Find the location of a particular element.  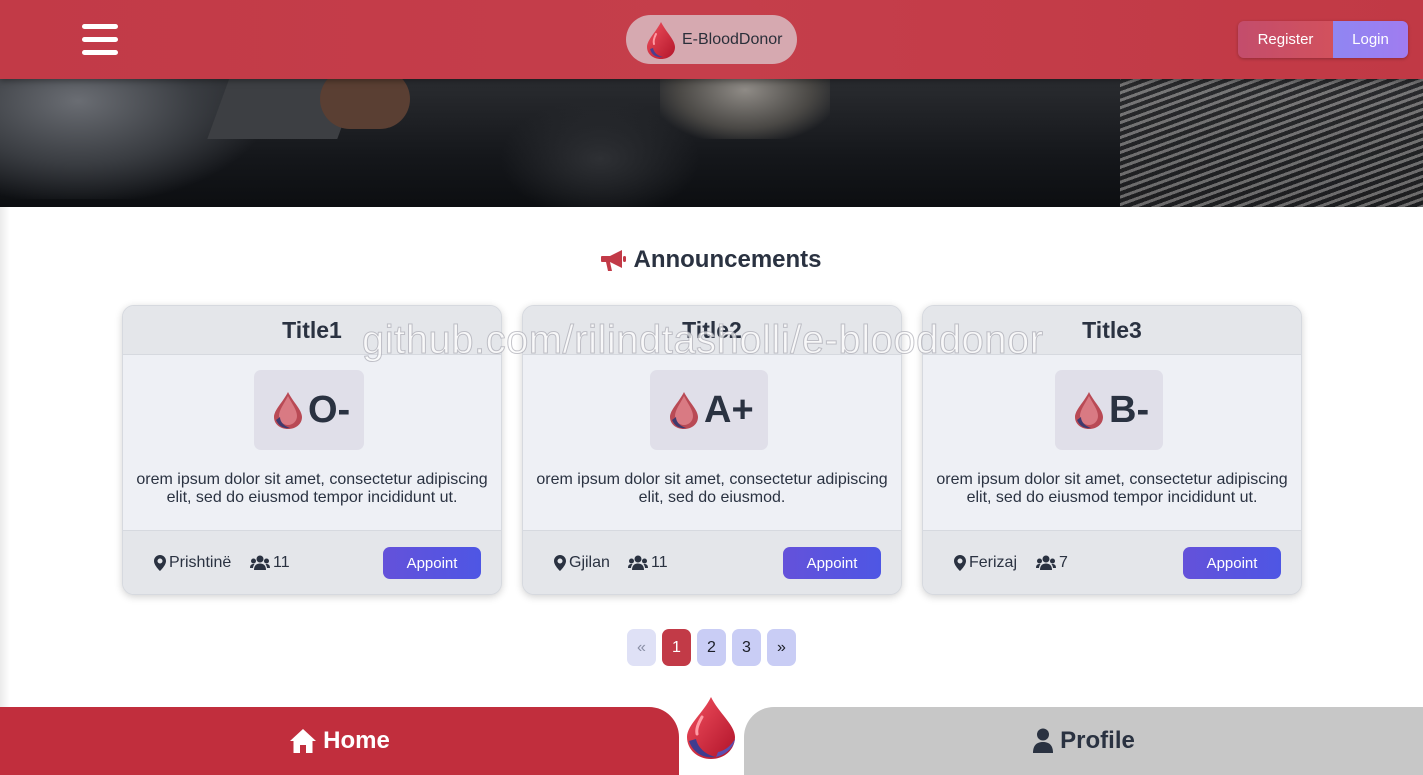

nav-profile-button: Profile is located at coordinates (1083, 741).